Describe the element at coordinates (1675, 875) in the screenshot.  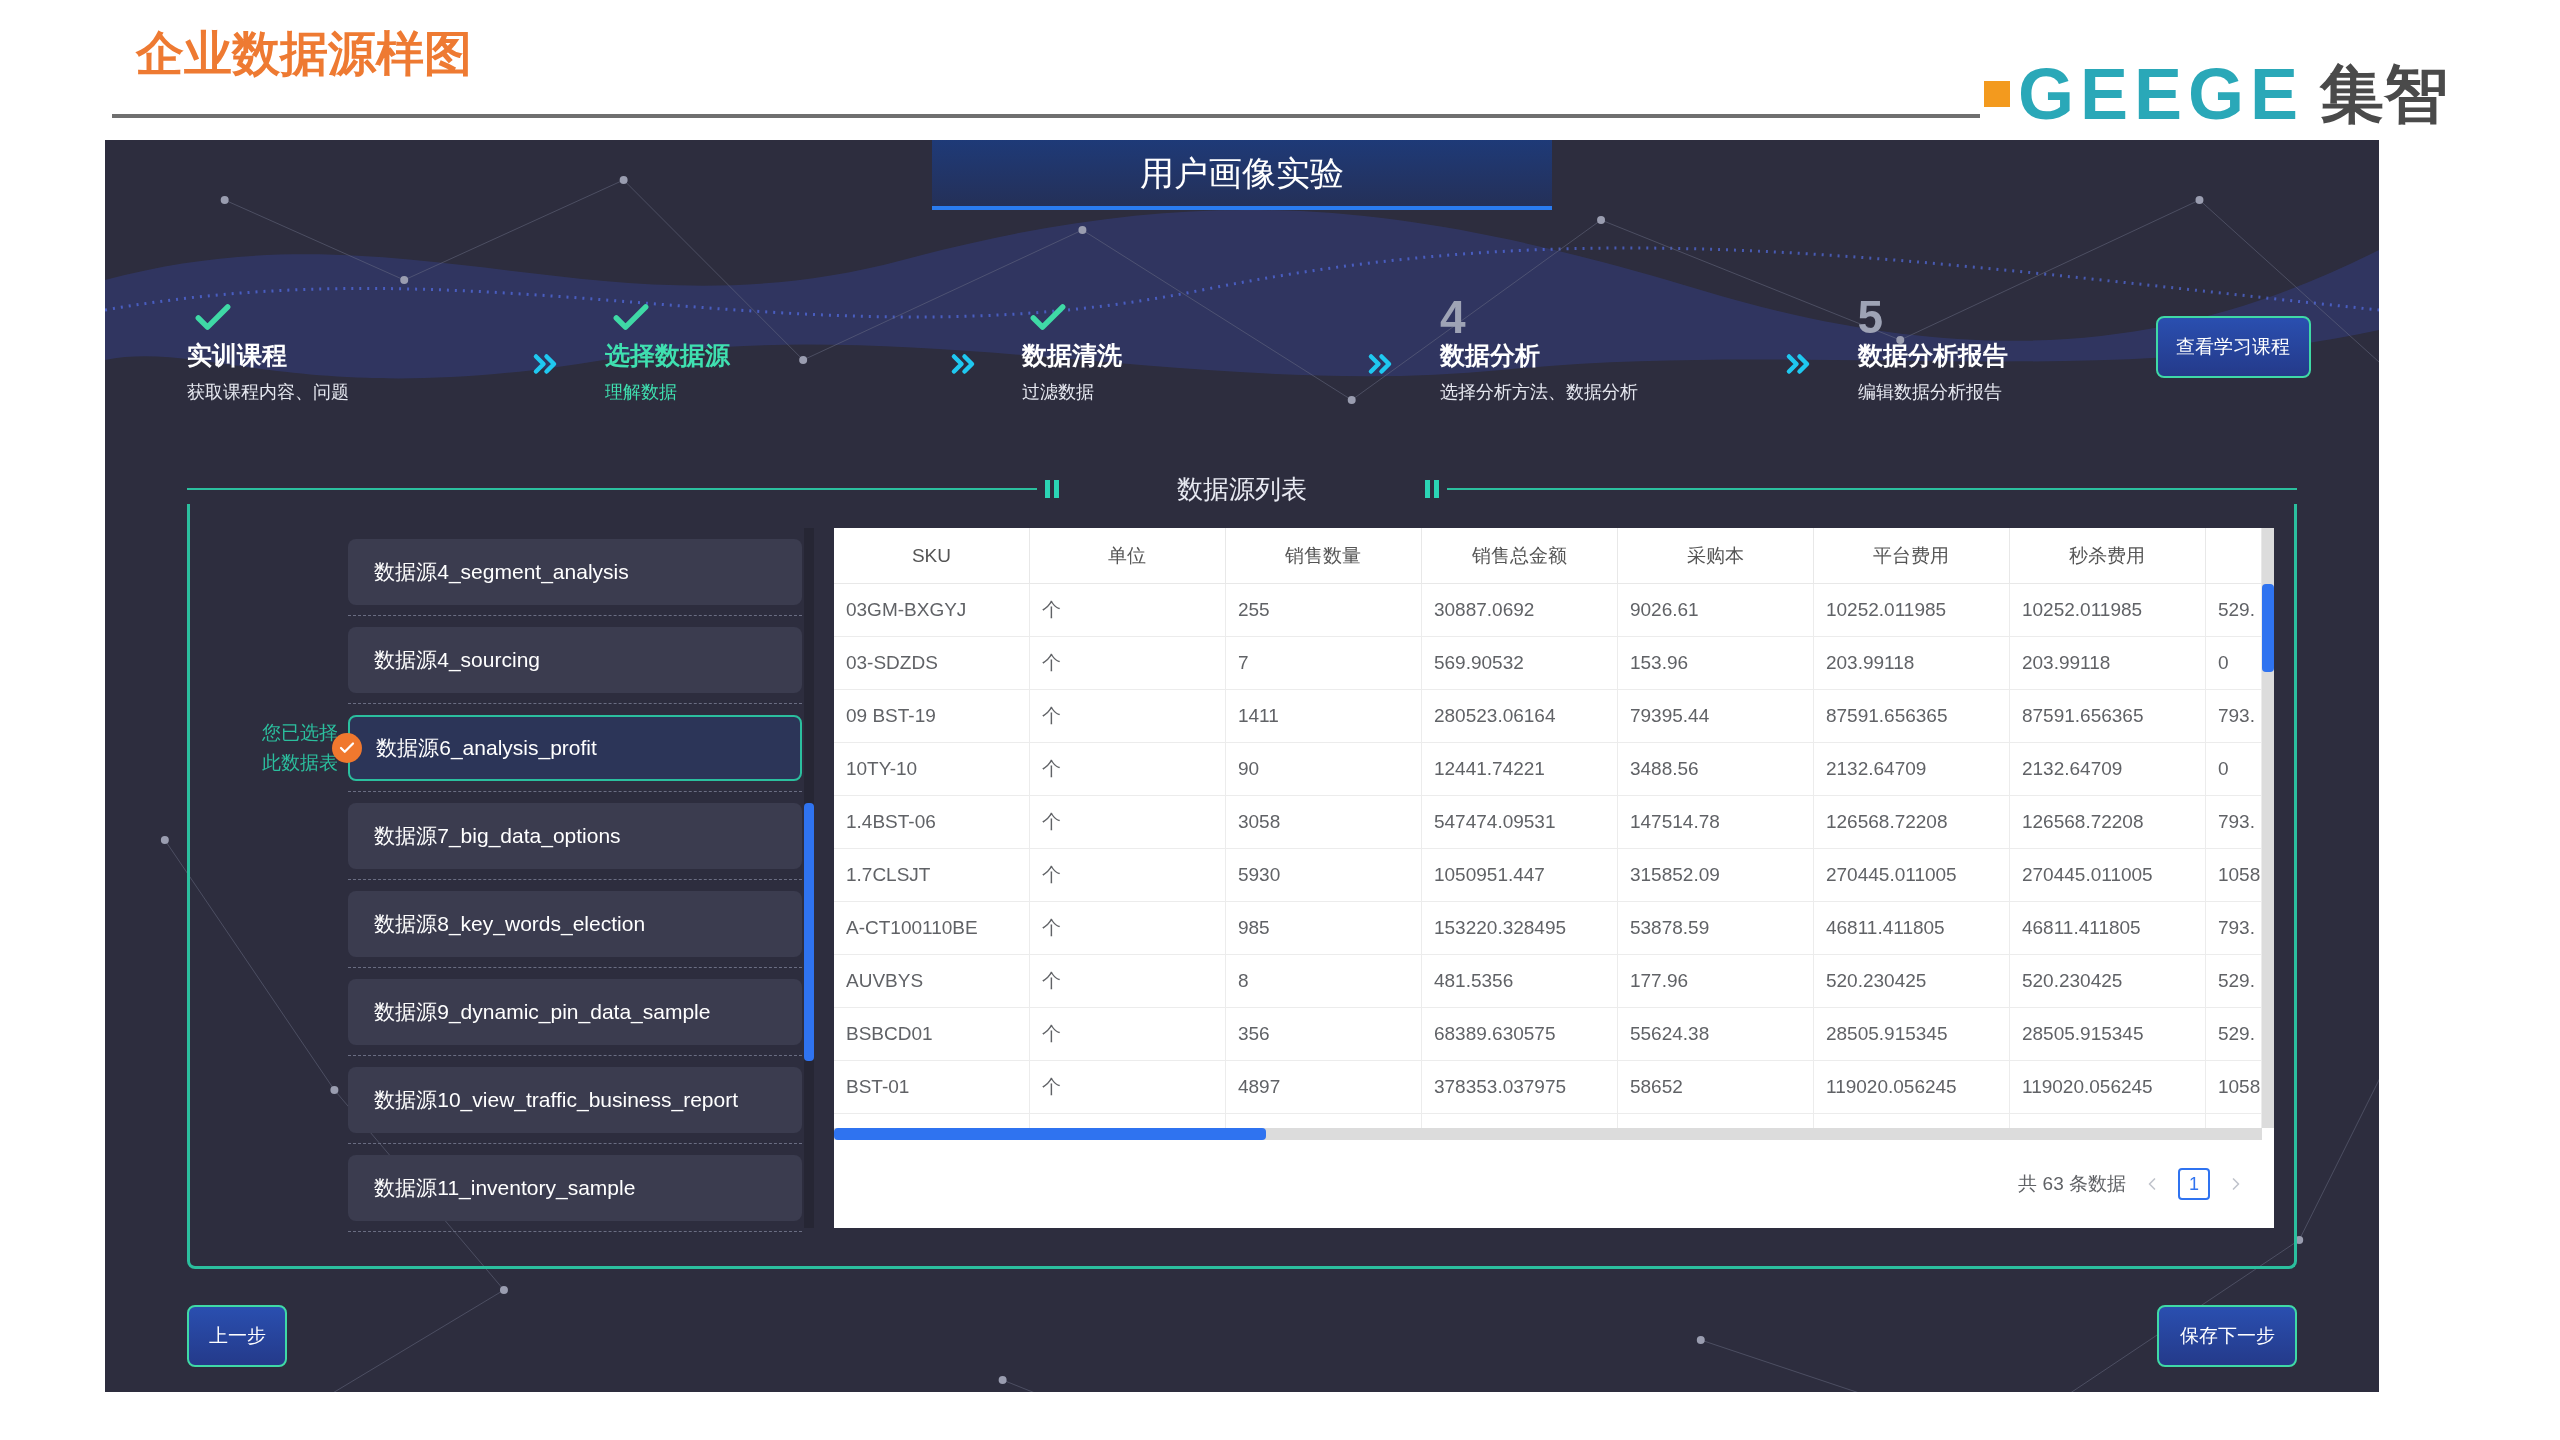
I see `table-cell-text: 315852.09` at that location.